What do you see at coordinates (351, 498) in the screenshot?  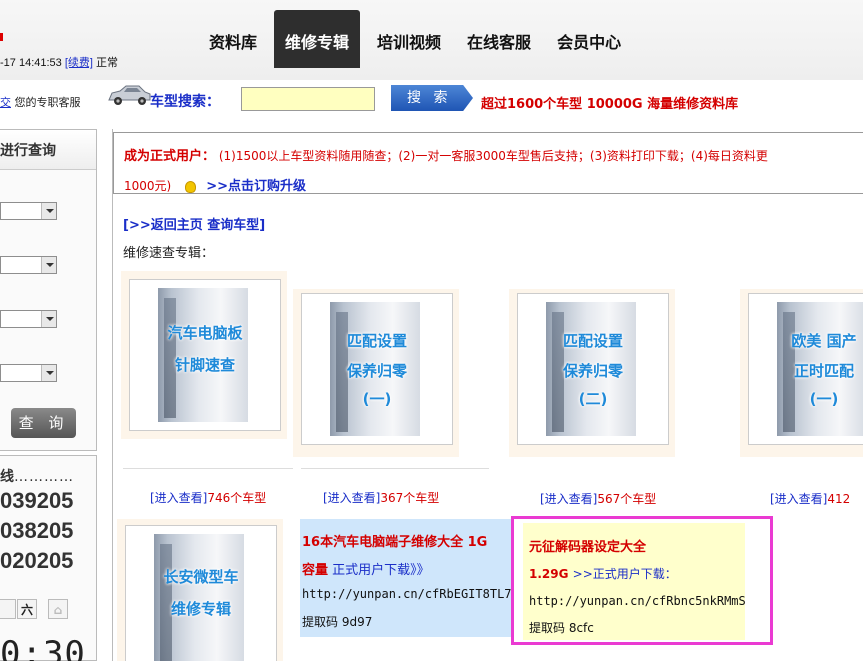 I see `album-link-2-label: [进入查看]` at bounding box center [351, 498].